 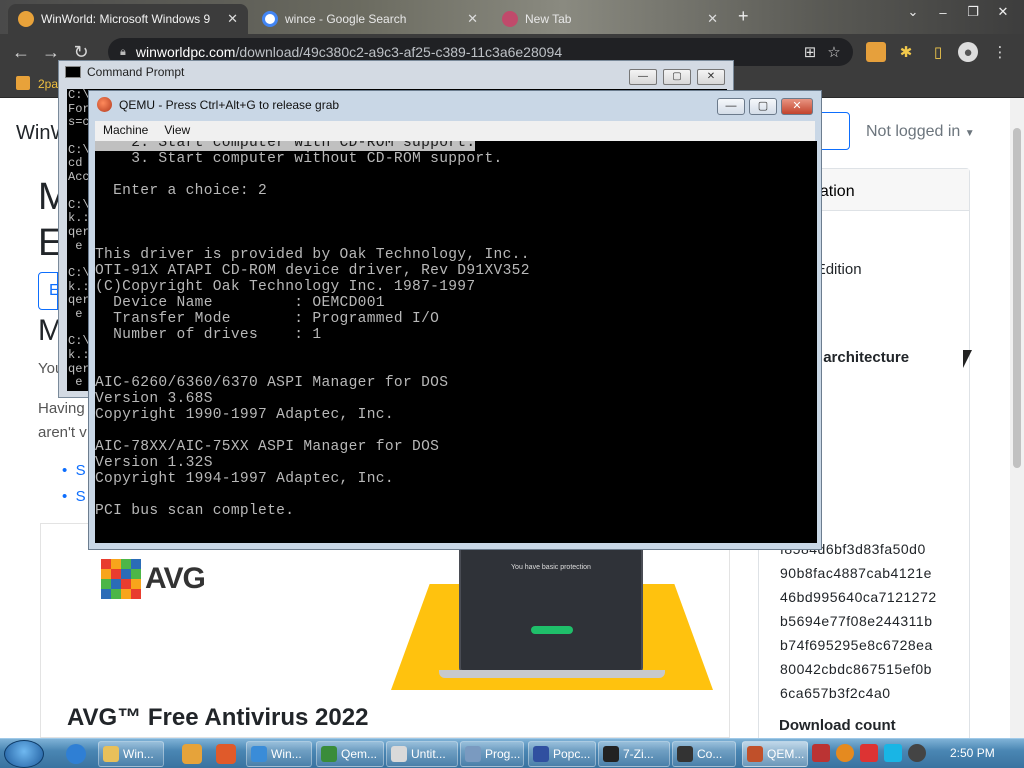 I want to click on tab-label: WinWorld: Microsoft Windows 9, so click(x=126, y=19).